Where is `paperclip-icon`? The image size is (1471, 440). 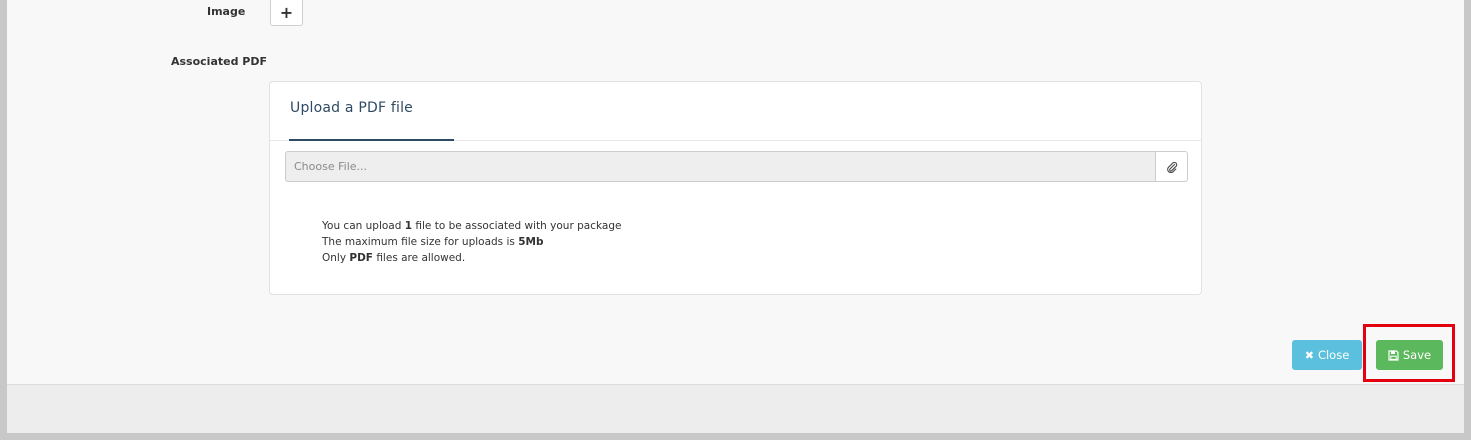
paperclip-icon is located at coordinates (1171, 167).